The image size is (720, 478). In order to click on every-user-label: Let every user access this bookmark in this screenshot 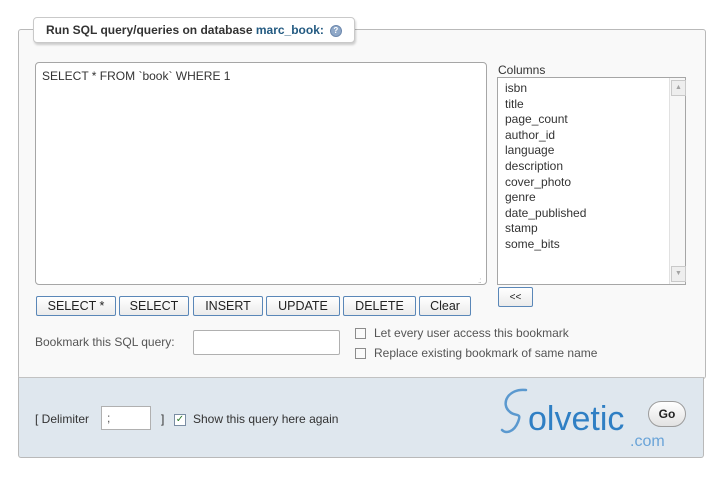, I will do `click(471, 333)`.